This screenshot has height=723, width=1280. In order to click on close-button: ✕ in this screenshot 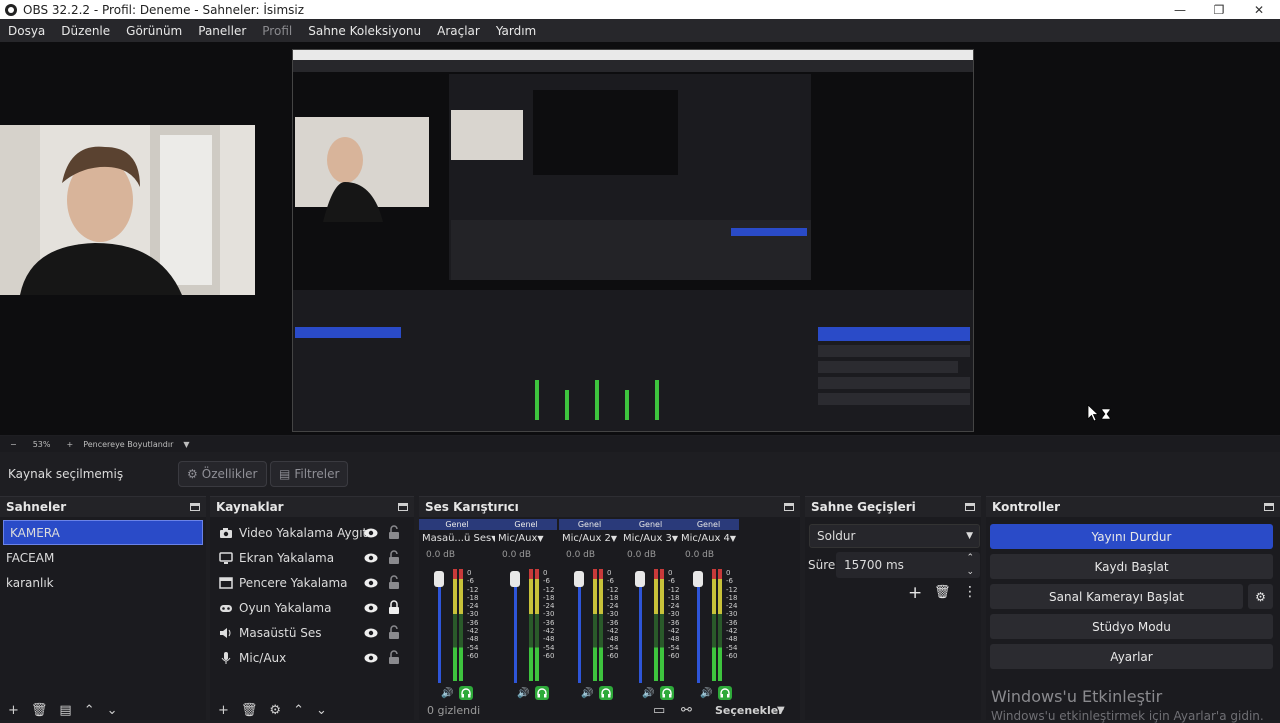, I will do `click(1259, 9)`.